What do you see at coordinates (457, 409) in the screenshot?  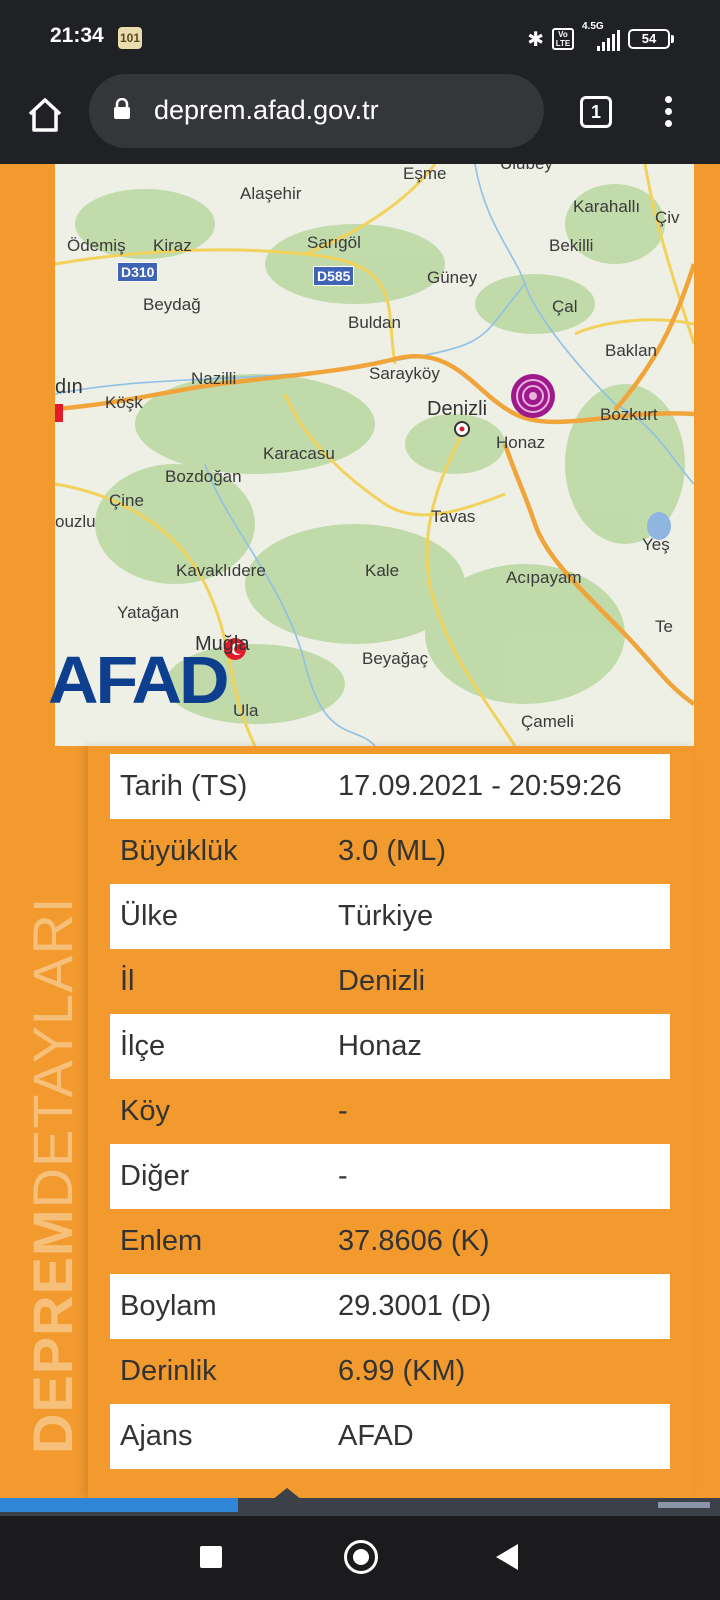 I see `map-label: Denizli` at bounding box center [457, 409].